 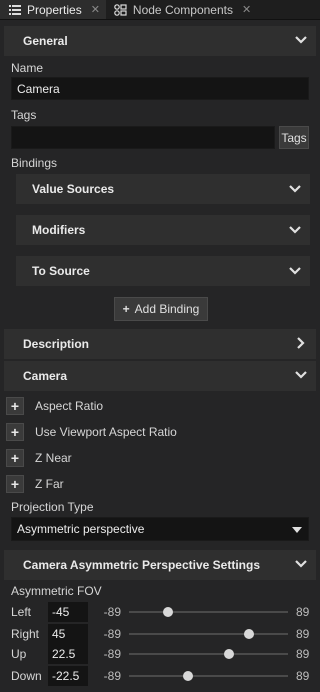 I want to click on components-icon, so click(x=121, y=9).